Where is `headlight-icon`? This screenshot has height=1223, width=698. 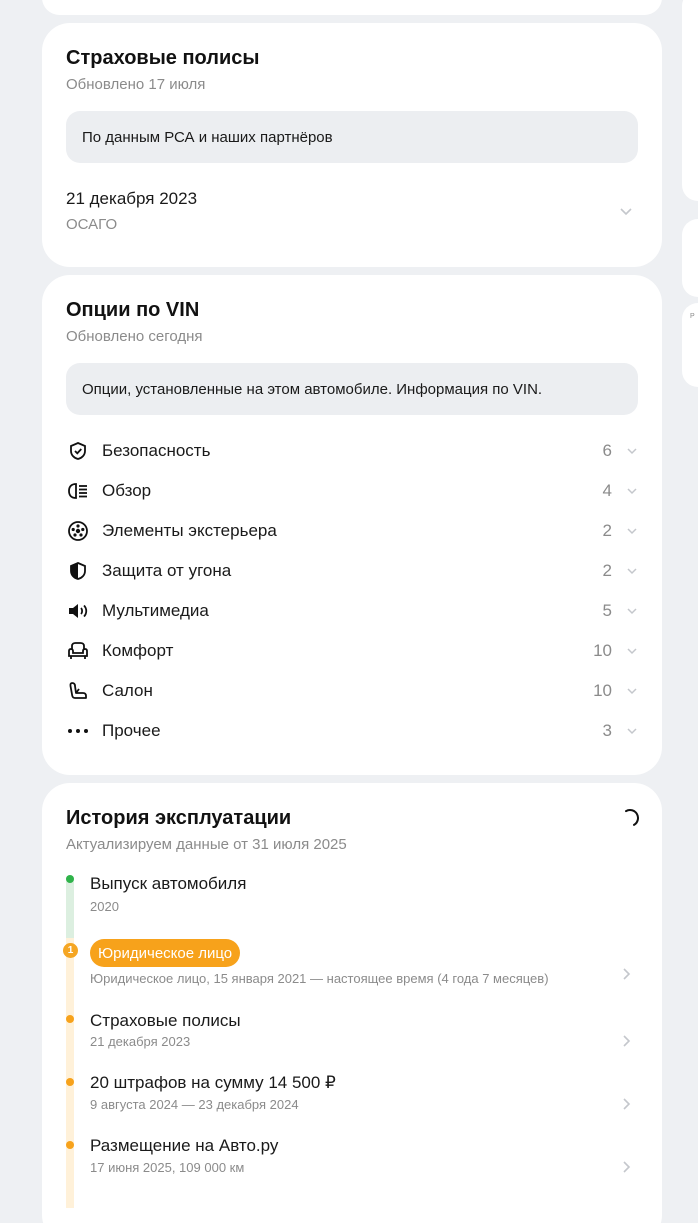 headlight-icon is located at coordinates (78, 491).